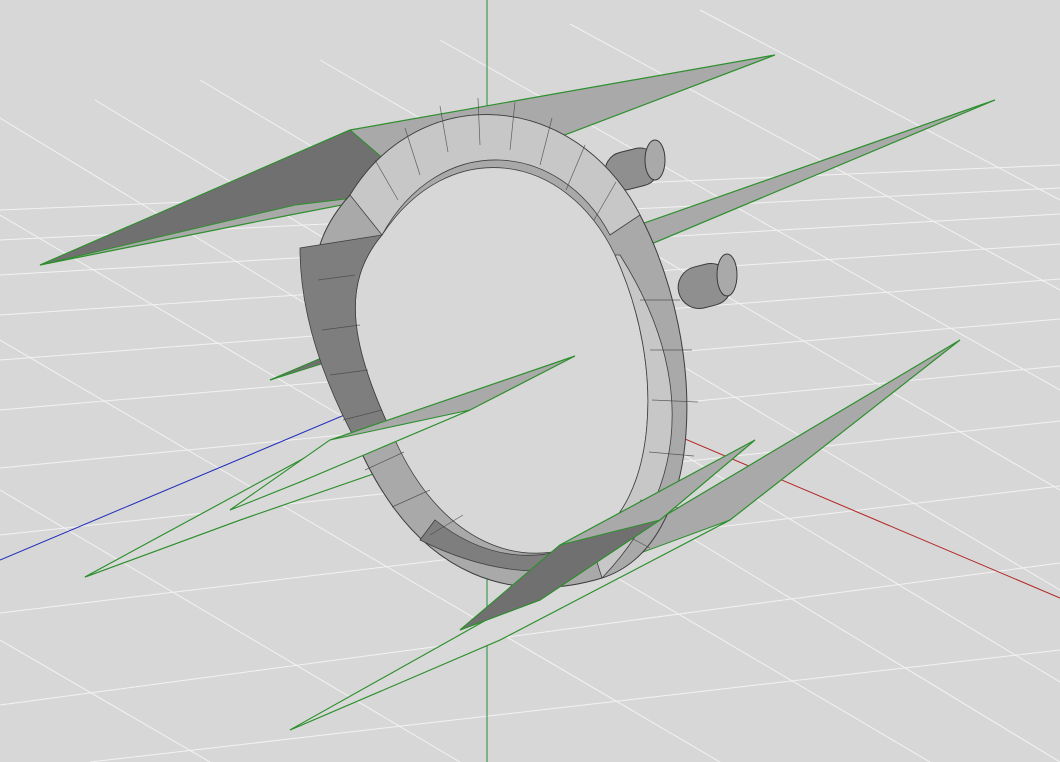 The width and height of the screenshot is (1060, 762). What do you see at coordinates (727, 275) in the screenshot?
I see `peg-cap-mid-right` at bounding box center [727, 275].